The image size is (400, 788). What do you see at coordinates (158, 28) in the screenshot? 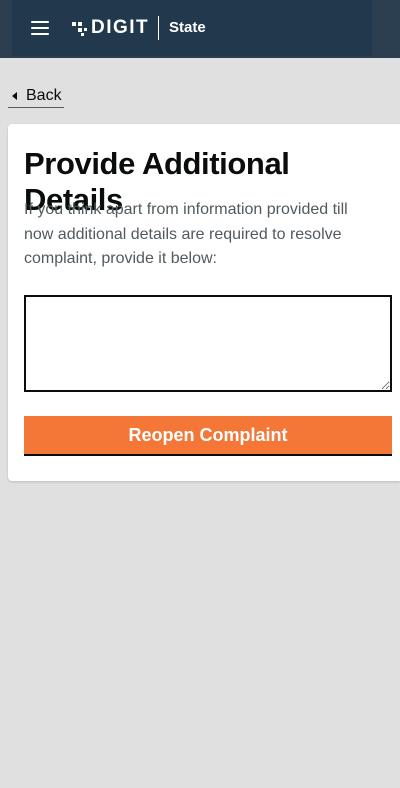
I see `header-divider` at bounding box center [158, 28].